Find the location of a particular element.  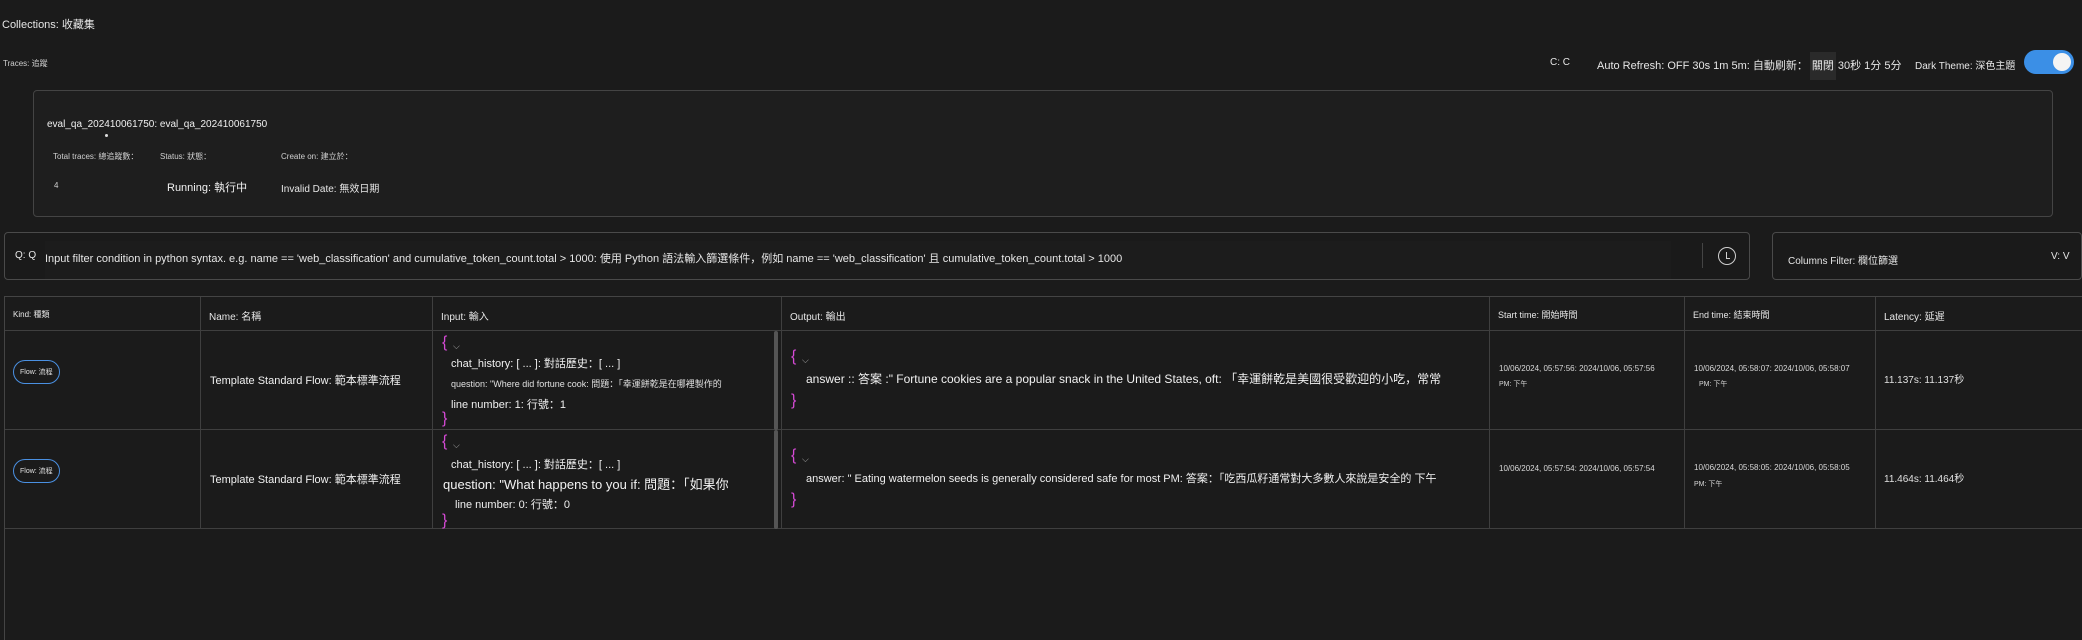

toggle-knob is located at coordinates (2062, 62).